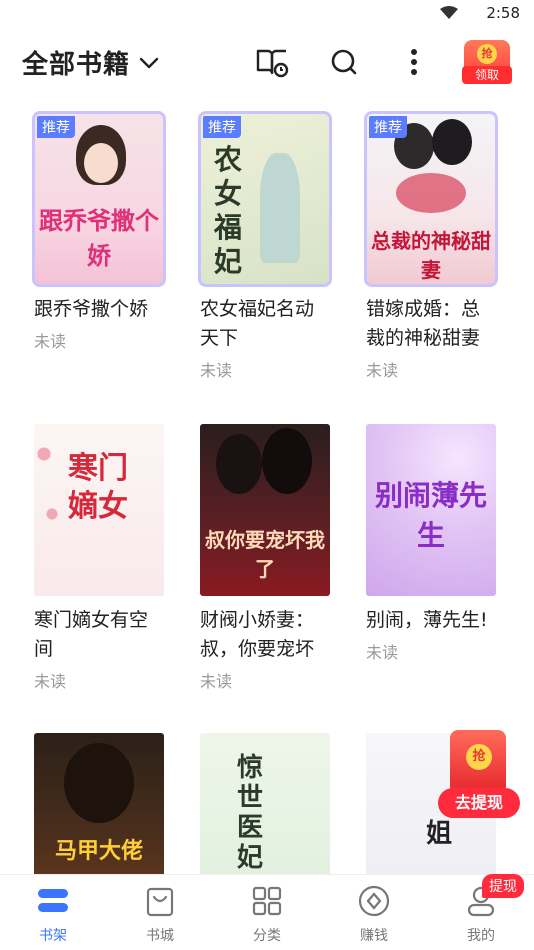  I want to click on book-title: 跟乔爷撒个娇, so click(91, 309).